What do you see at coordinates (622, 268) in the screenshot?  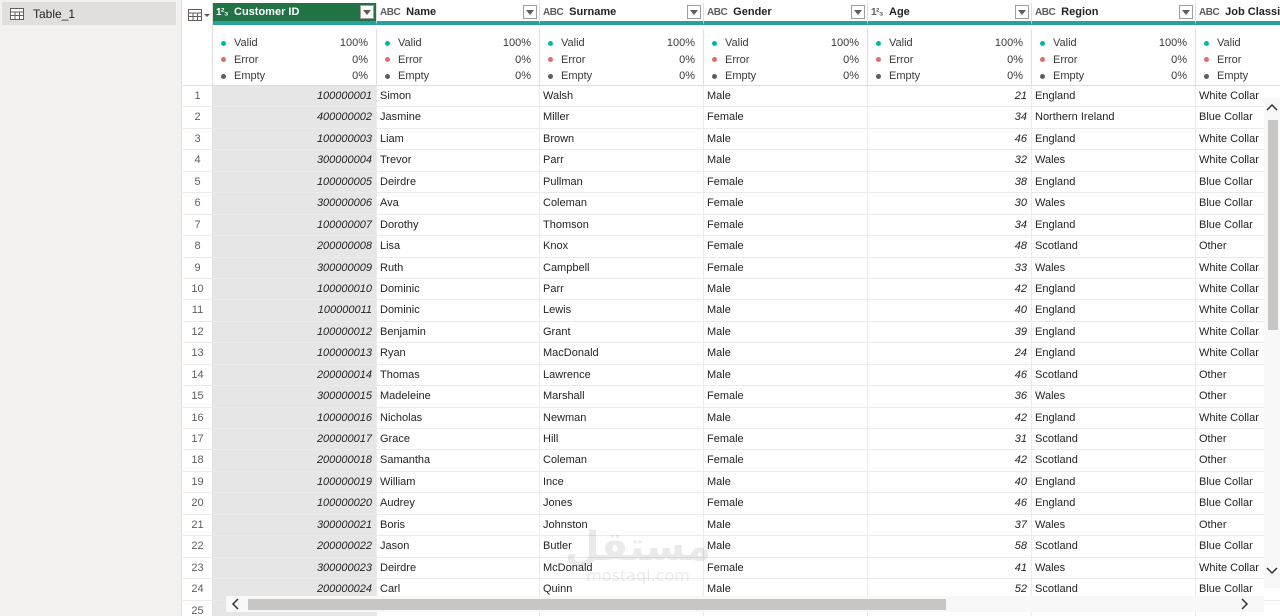 I see `cell-surname: Campbell` at bounding box center [622, 268].